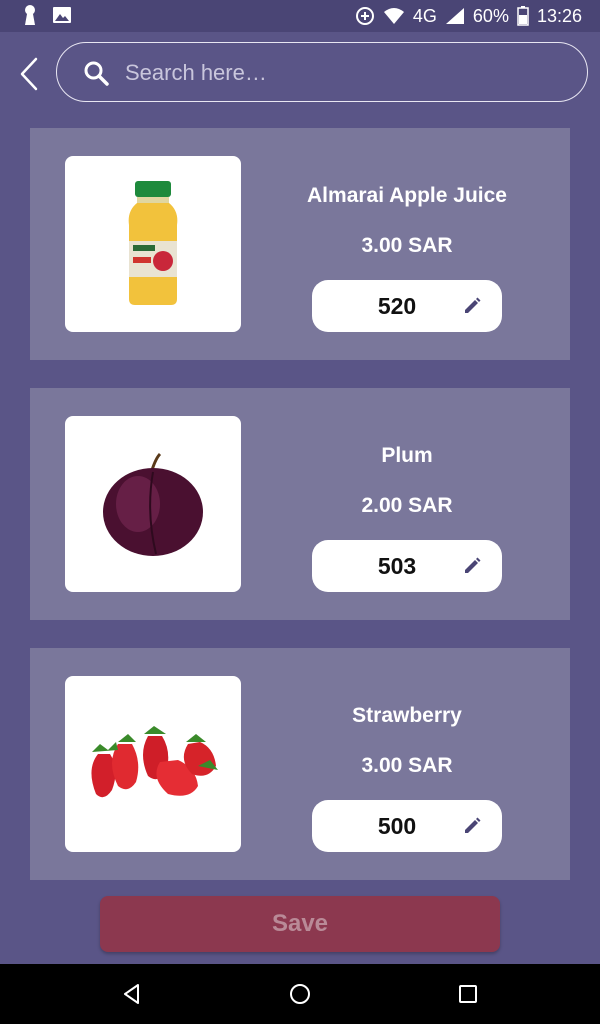 The height and width of the screenshot is (1024, 600). I want to click on chevron-left-icon, so click(29, 74).